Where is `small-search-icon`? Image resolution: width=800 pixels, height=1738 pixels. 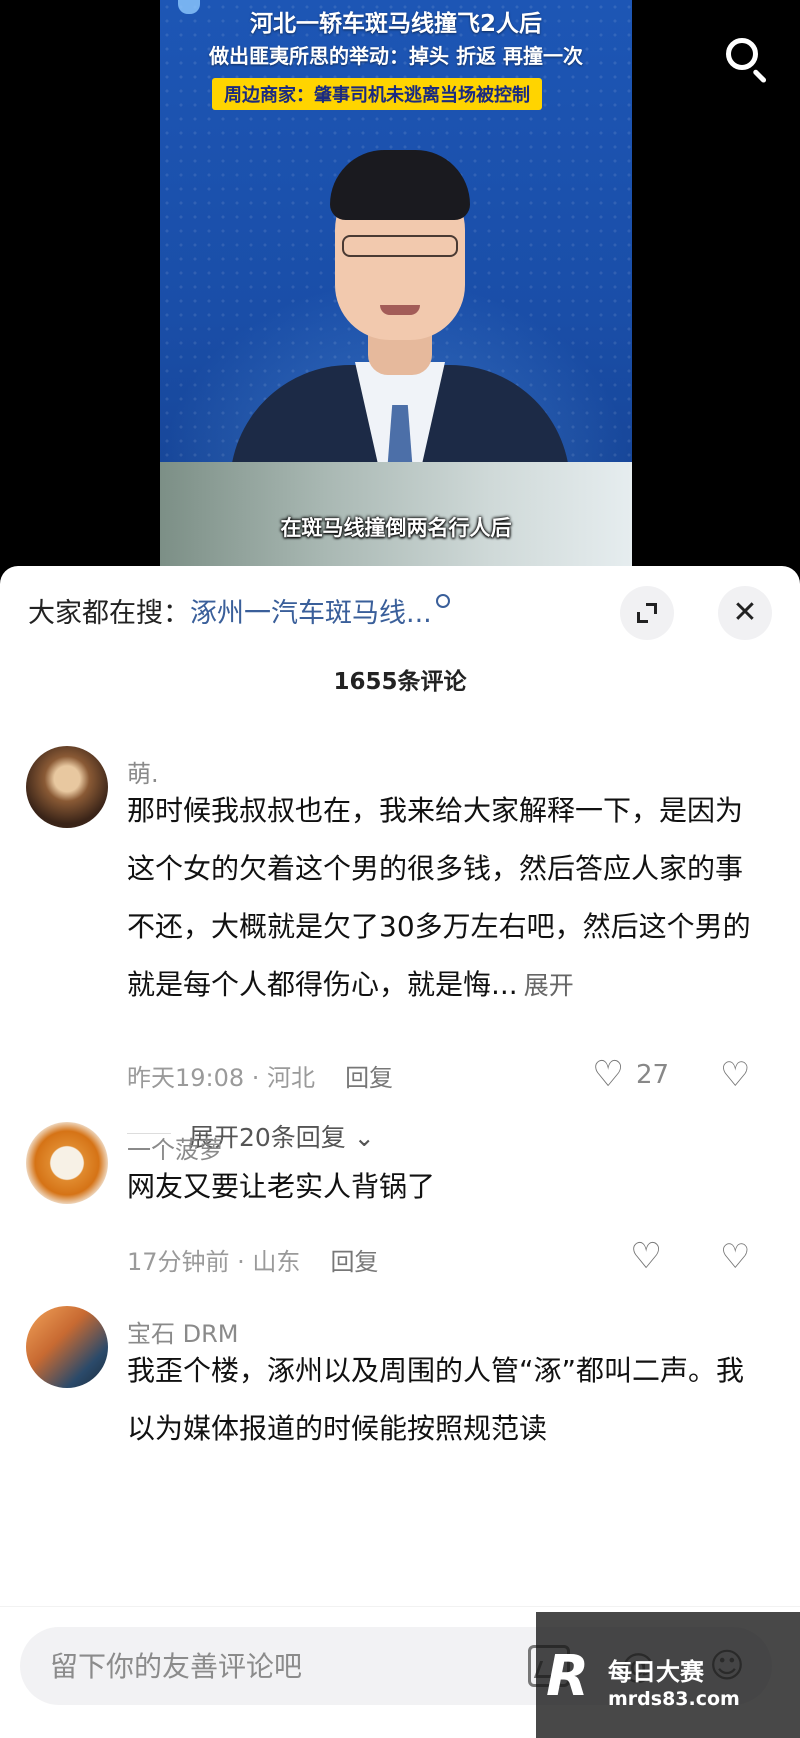
small-search-icon is located at coordinates (442, 601).